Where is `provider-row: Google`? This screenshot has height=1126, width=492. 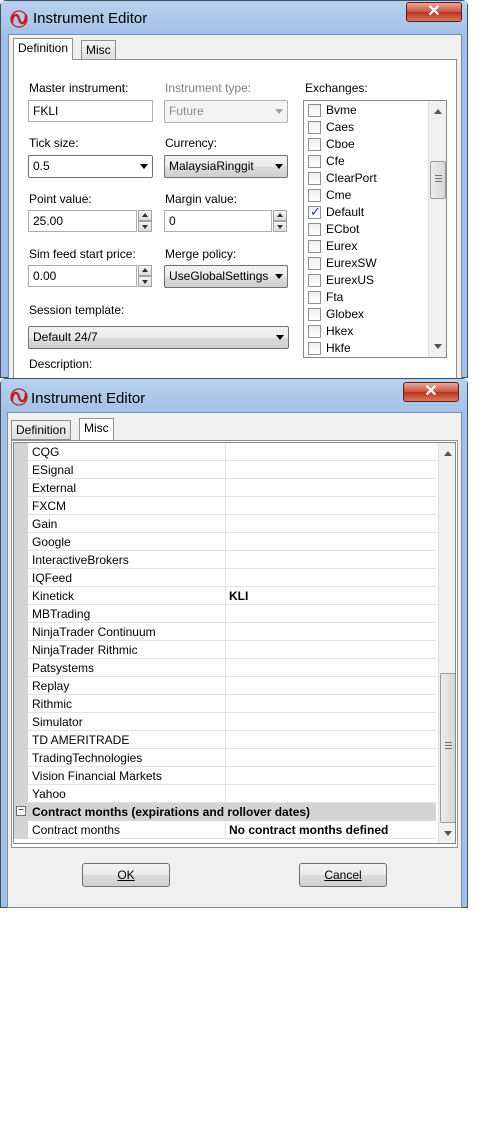 provider-row: Google is located at coordinates (225, 542).